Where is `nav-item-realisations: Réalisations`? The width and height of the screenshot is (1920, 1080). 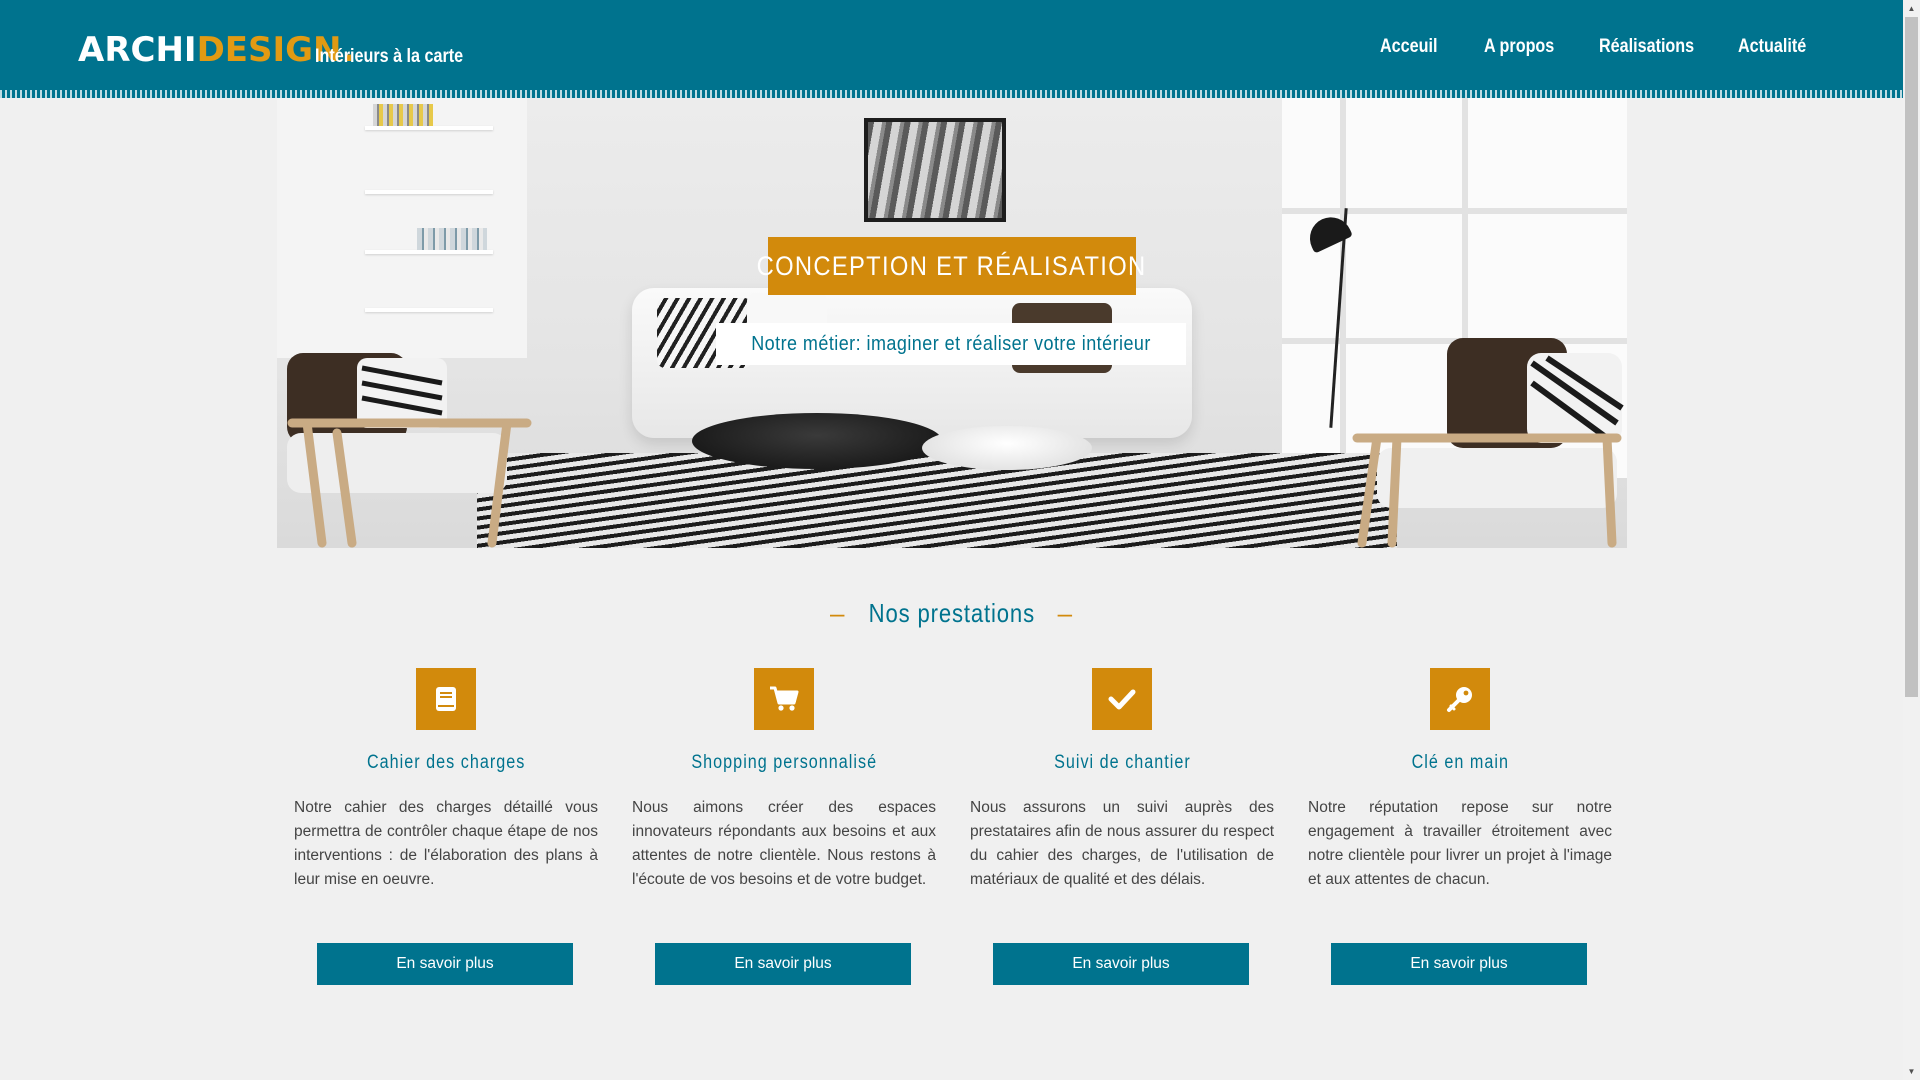
nav-item-realisations: Réalisations is located at coordinates (1646, 47).